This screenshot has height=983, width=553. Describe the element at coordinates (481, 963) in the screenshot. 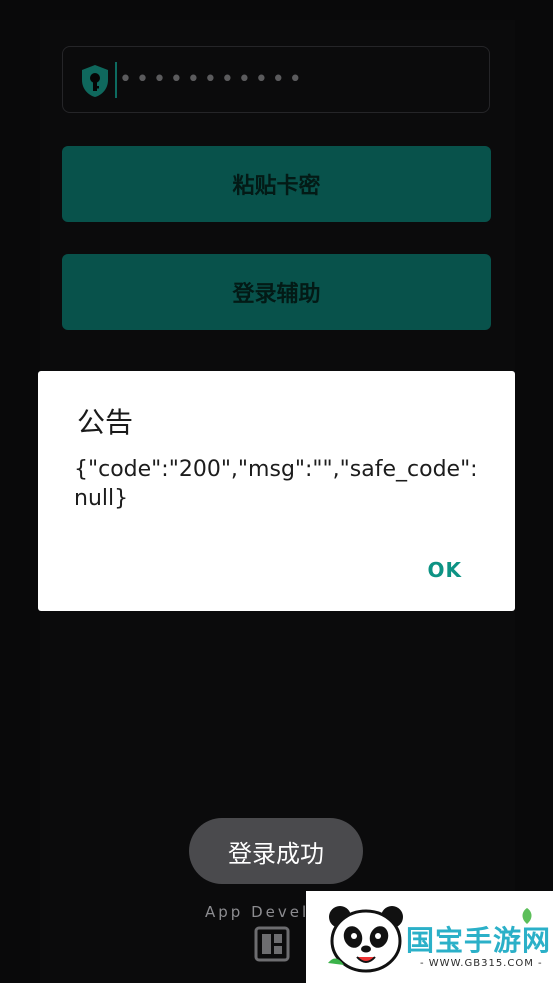

I see `watermark-url: - WWW.GB315.COM -` at that location.